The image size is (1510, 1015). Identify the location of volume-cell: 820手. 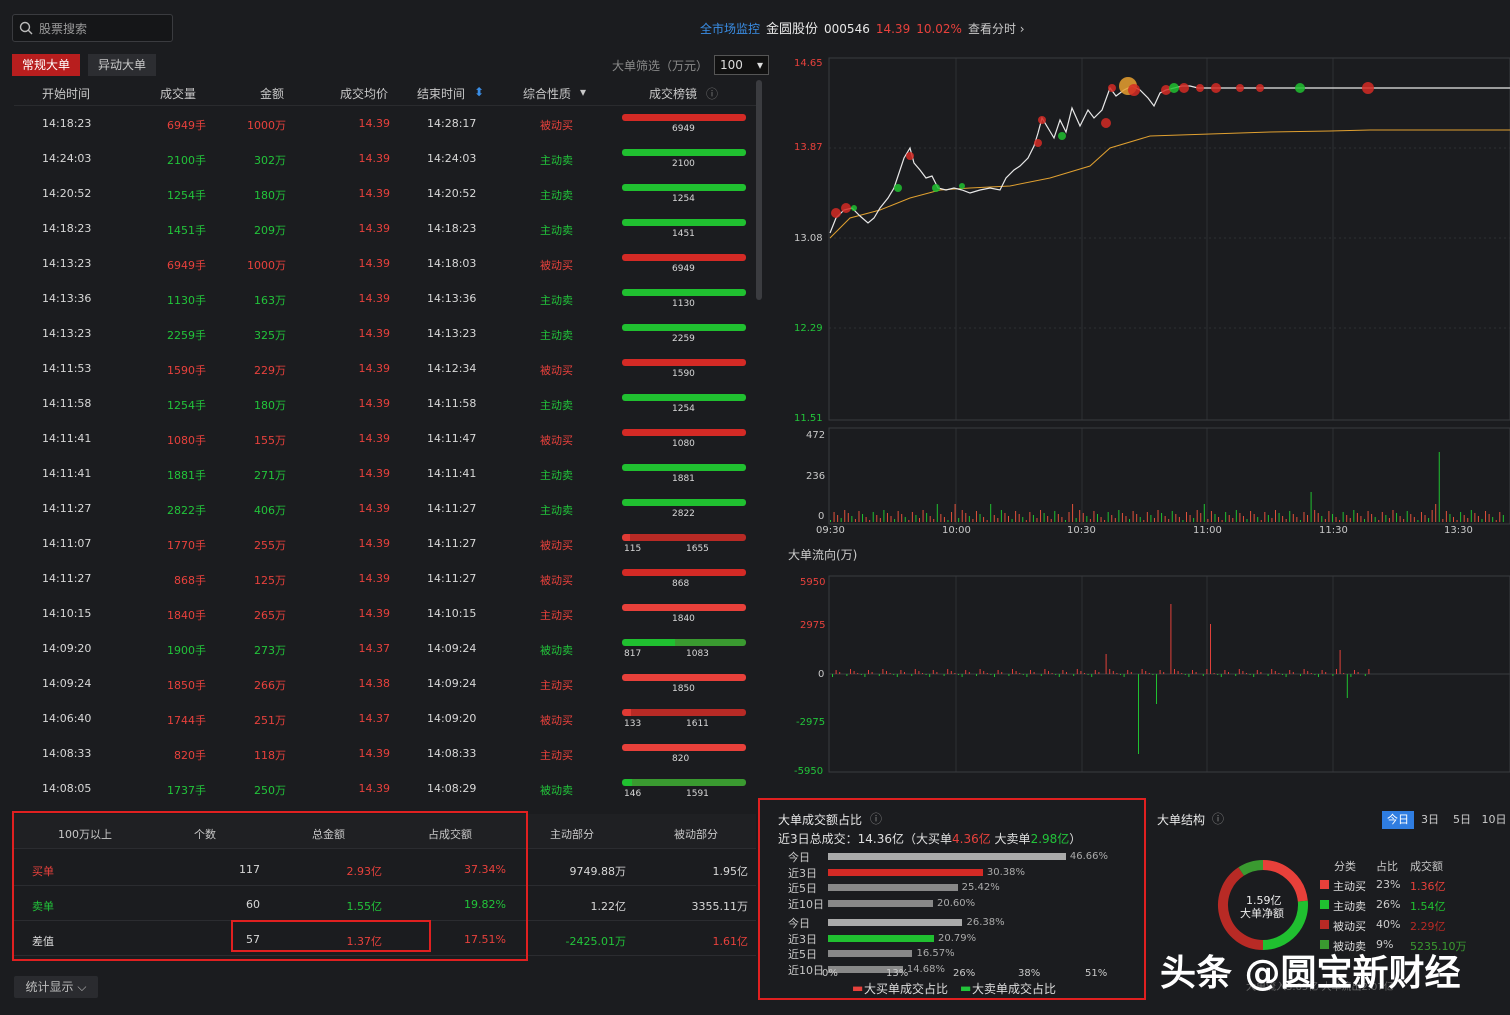
(190, 755).